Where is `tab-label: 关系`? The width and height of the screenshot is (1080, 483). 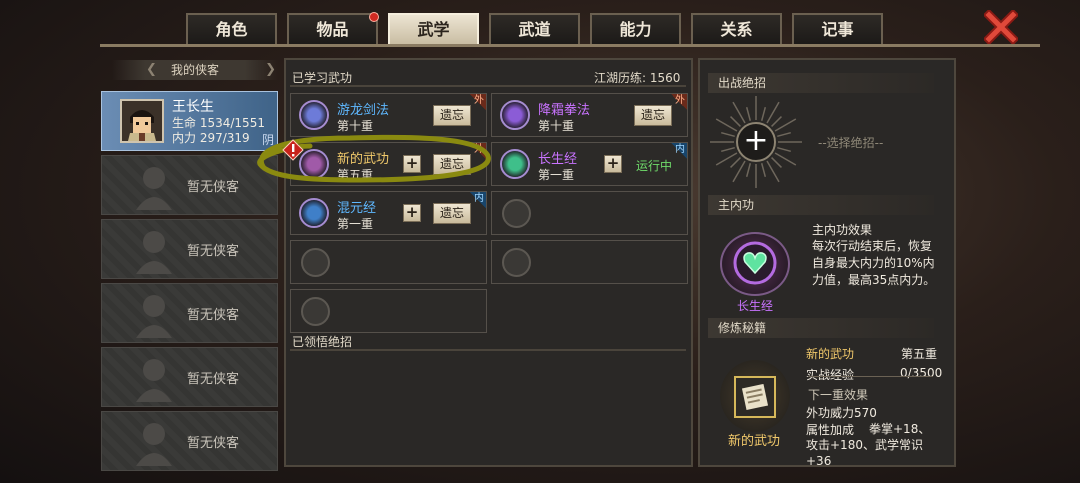 tab-label: 关系 is located at coordinates (736, 29).